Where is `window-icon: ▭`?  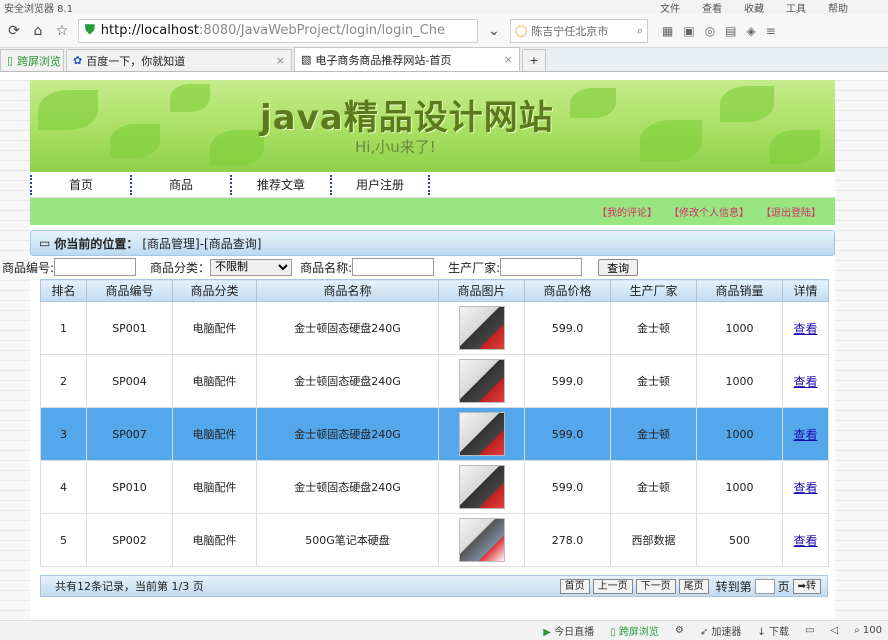 window-icon: ▭ is located at coordinates (809, 630).